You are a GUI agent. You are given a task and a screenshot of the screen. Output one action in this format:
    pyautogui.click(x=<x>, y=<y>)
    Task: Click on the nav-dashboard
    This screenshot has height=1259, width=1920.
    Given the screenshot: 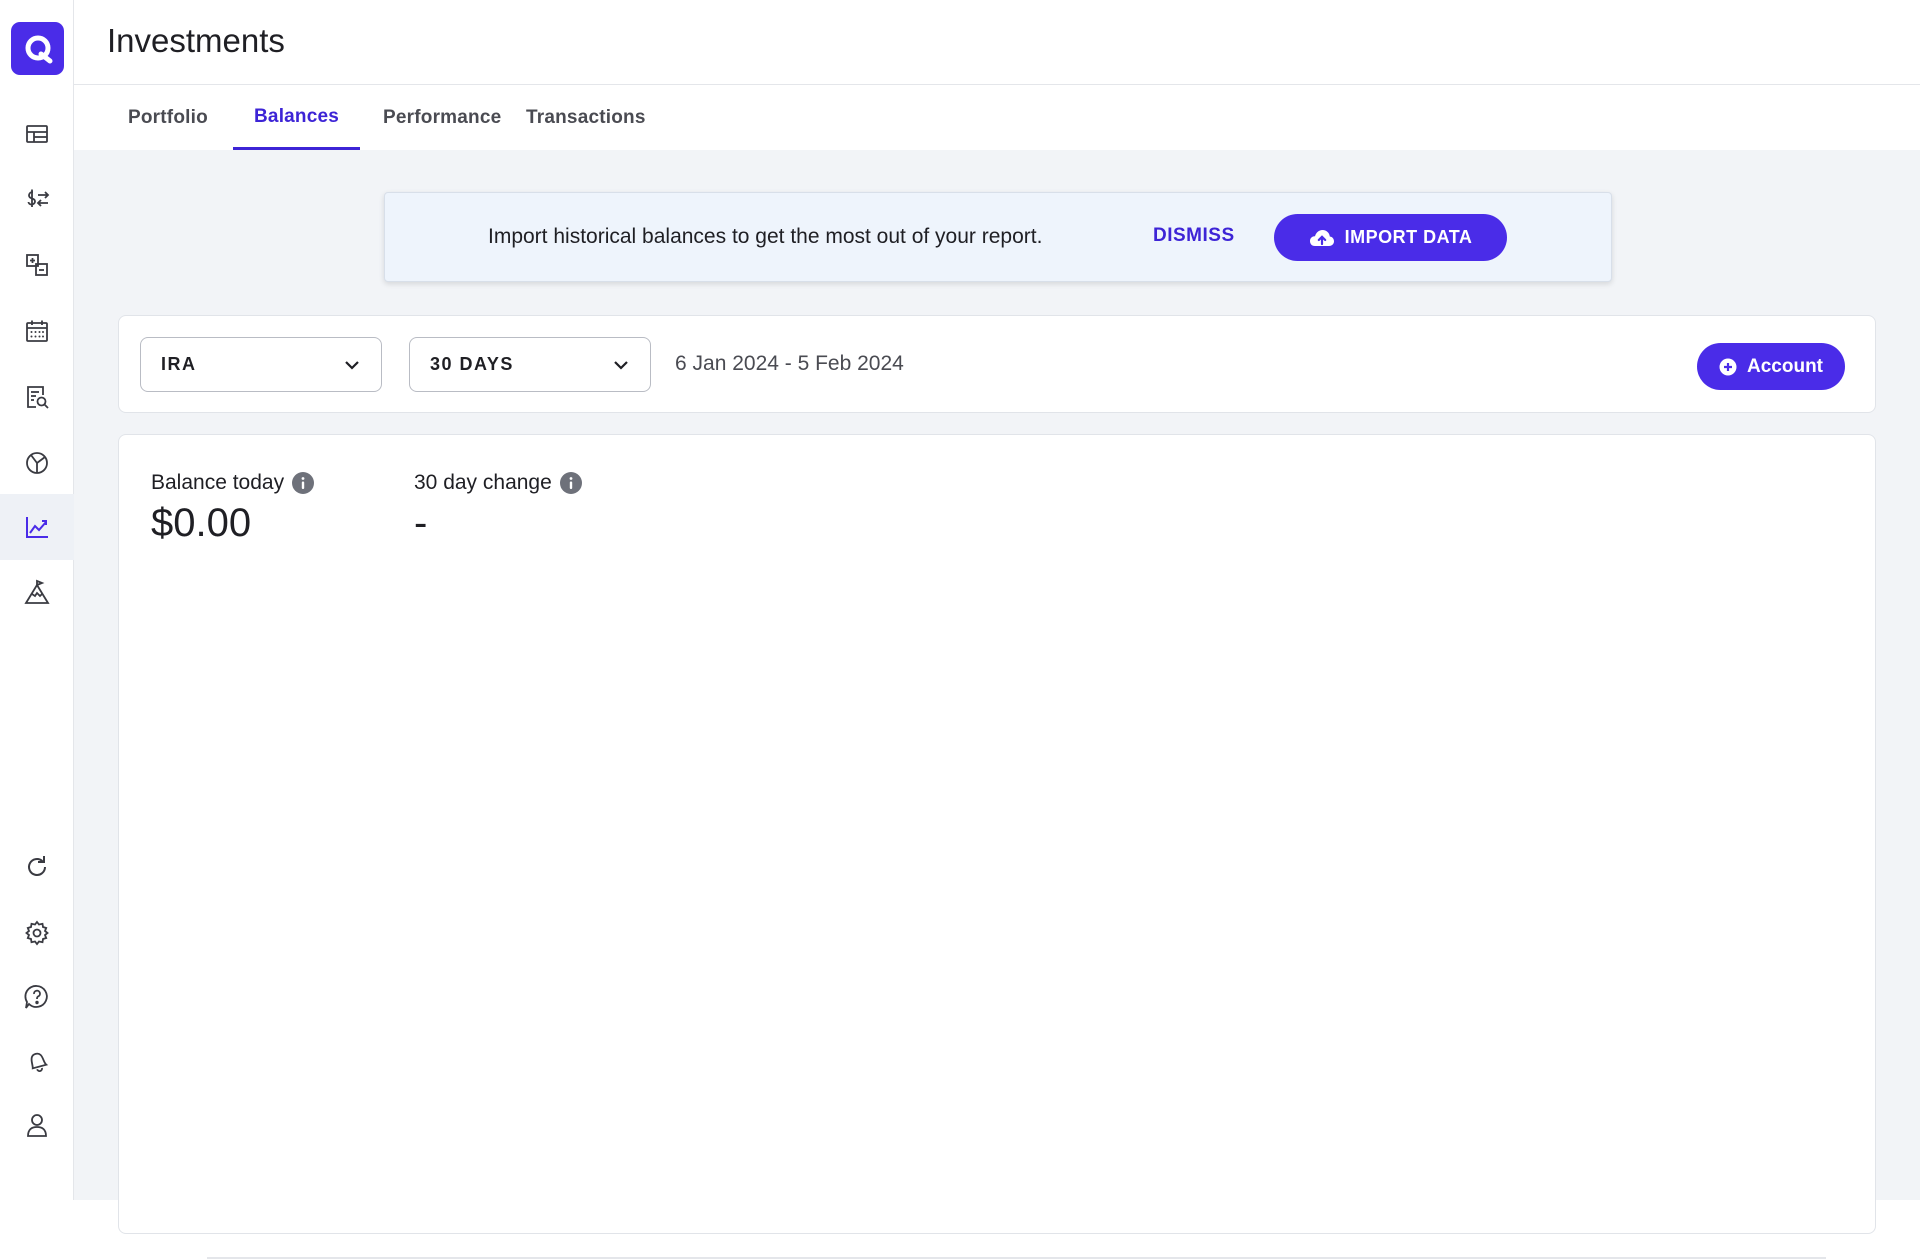 What is the action you would take?
    pyautogui.click(x=37, y=134)
    